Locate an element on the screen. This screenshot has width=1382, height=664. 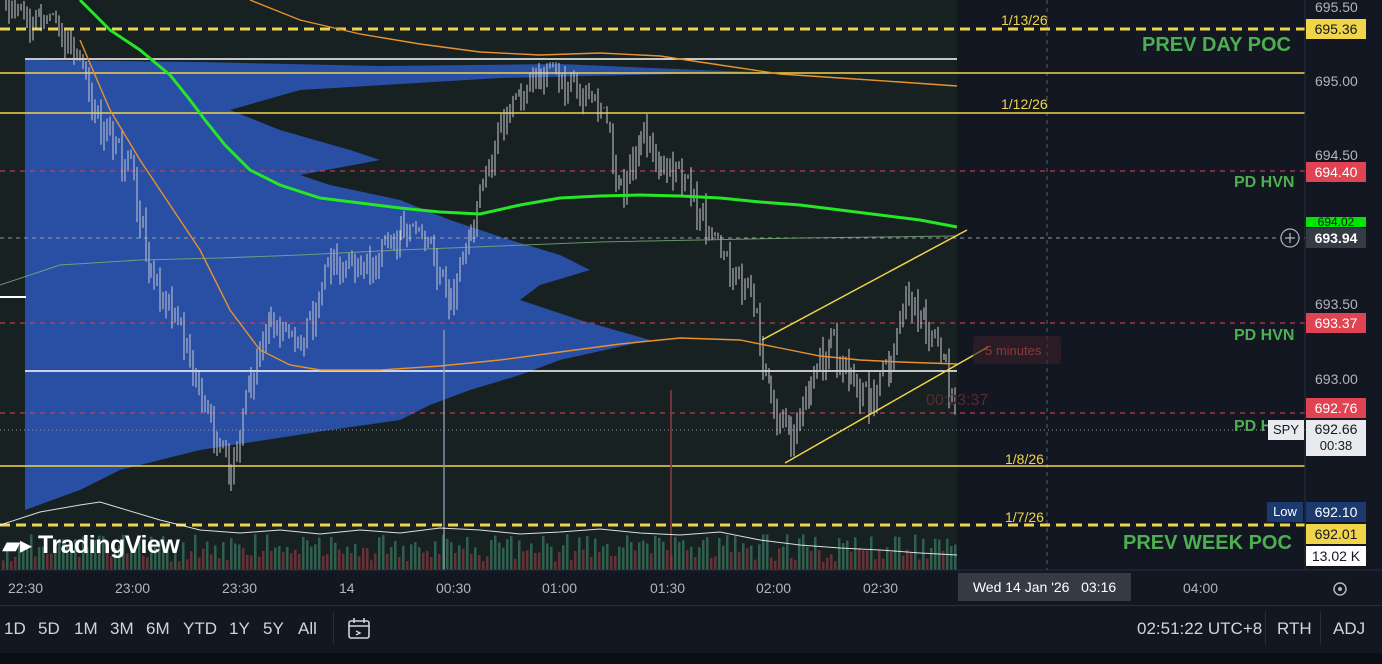
time-axis-label: 14 is located at coordinates (347, 588).